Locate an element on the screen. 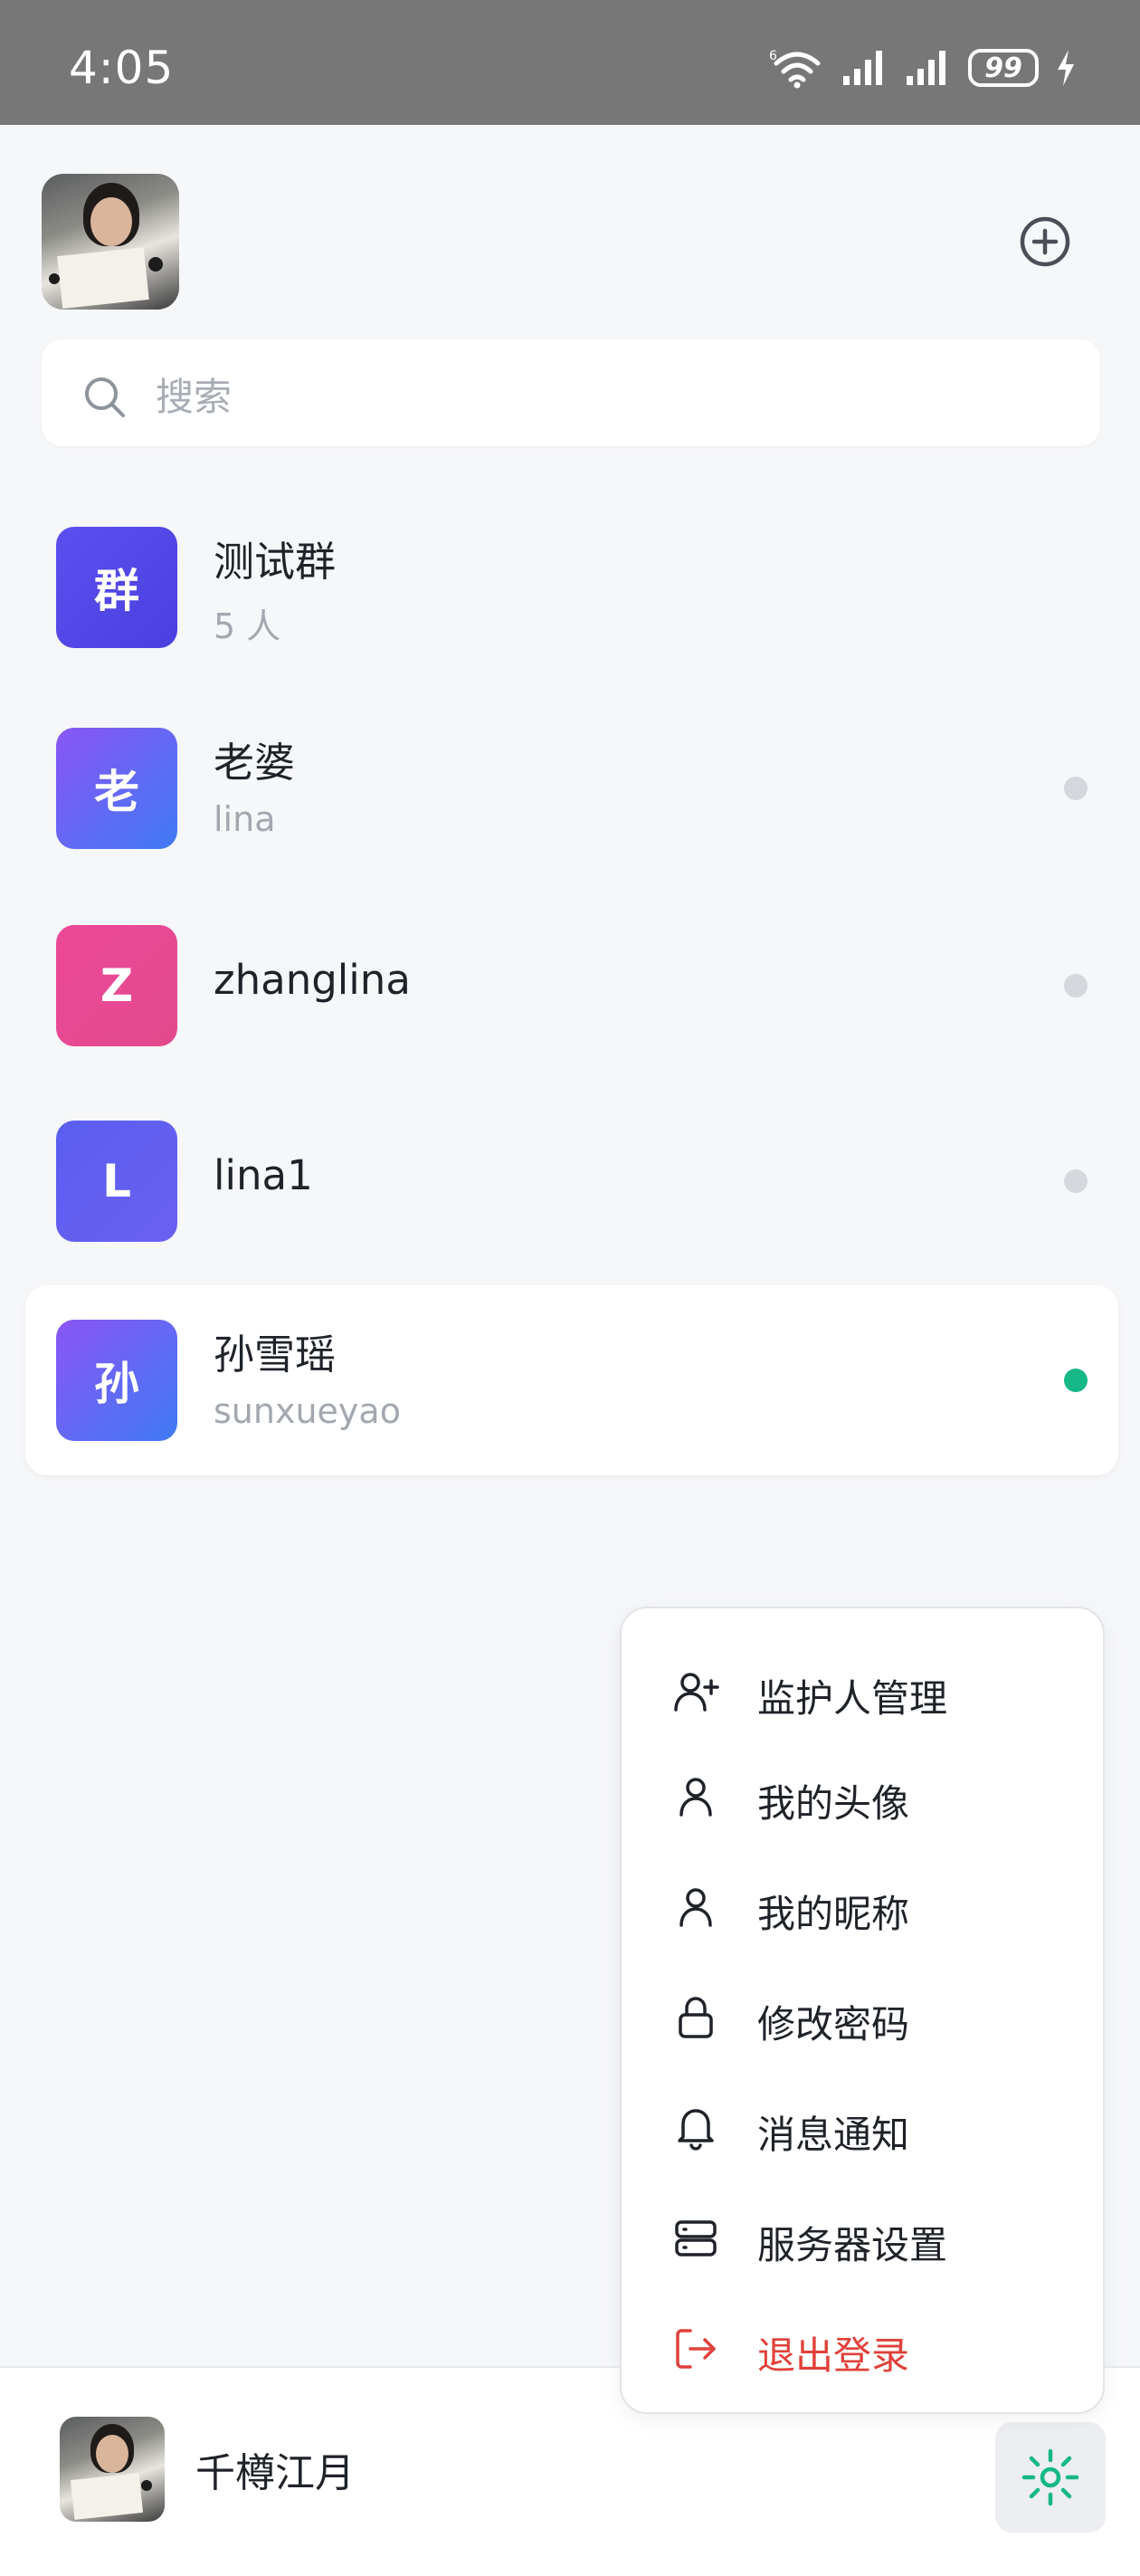  status-icons: 6 99 is located at coordinates (923, 68).